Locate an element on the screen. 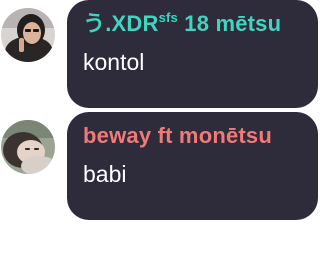 Image resolution: width=320 pixels, height=272 pixels. message-text: babi is located at coordinates (105, 174).